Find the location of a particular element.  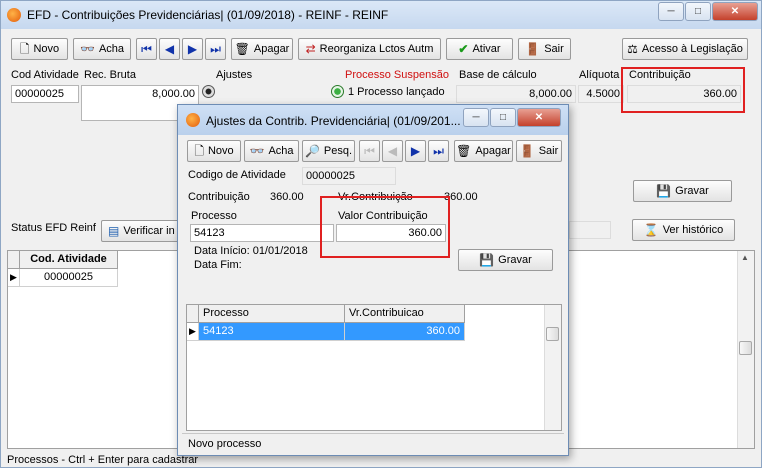

dialog-sair-button: 🚪 Sair is located at coordinates (539, 151).